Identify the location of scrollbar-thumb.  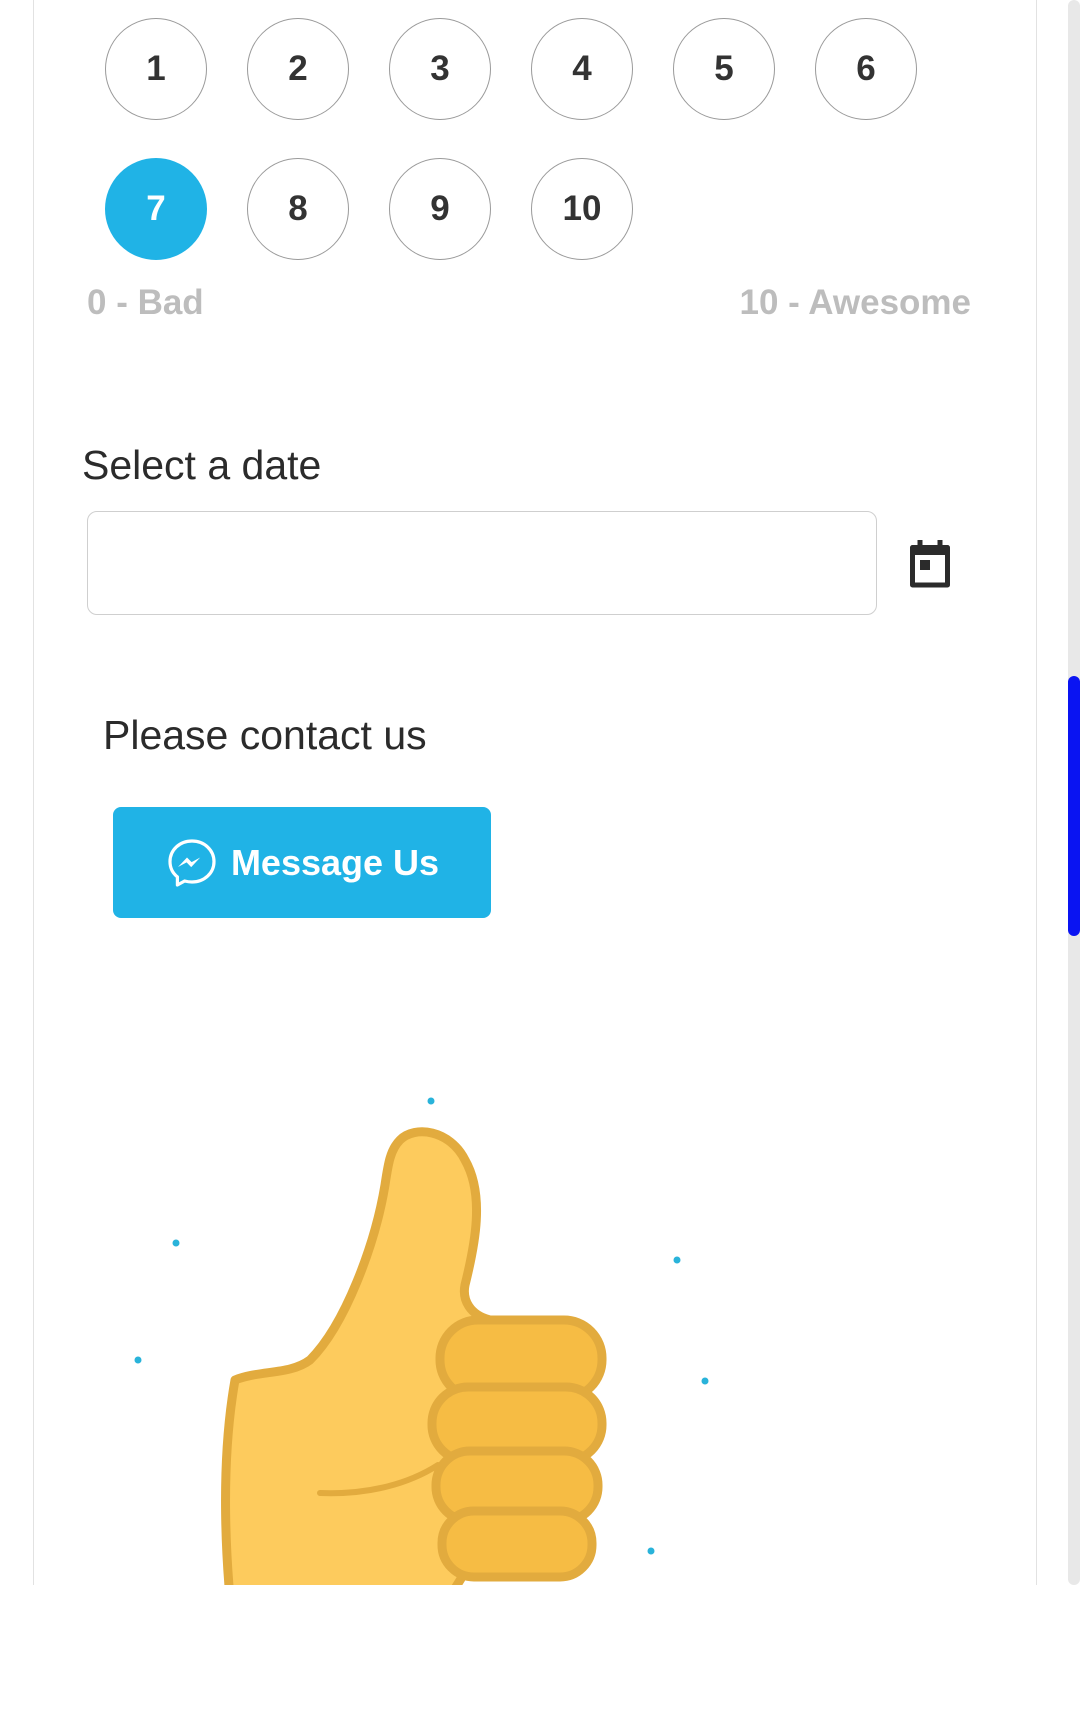
(1074, 806).